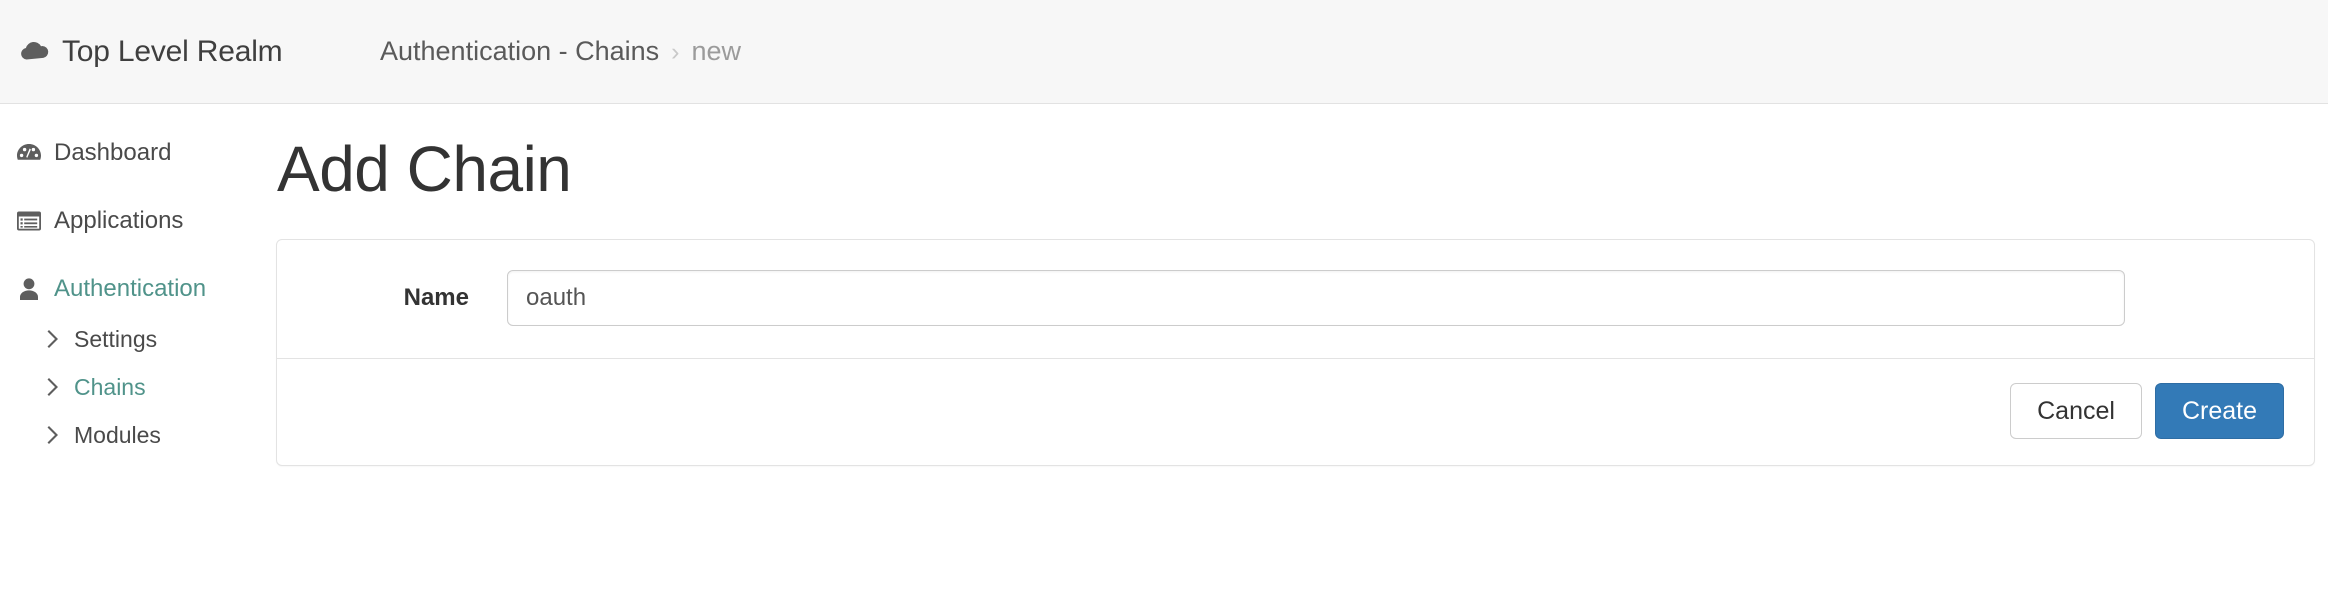  Describe the element at coordinates (116, 338) in the screenshot. I see `sidebar-item-settings-label: Settings` at that location.